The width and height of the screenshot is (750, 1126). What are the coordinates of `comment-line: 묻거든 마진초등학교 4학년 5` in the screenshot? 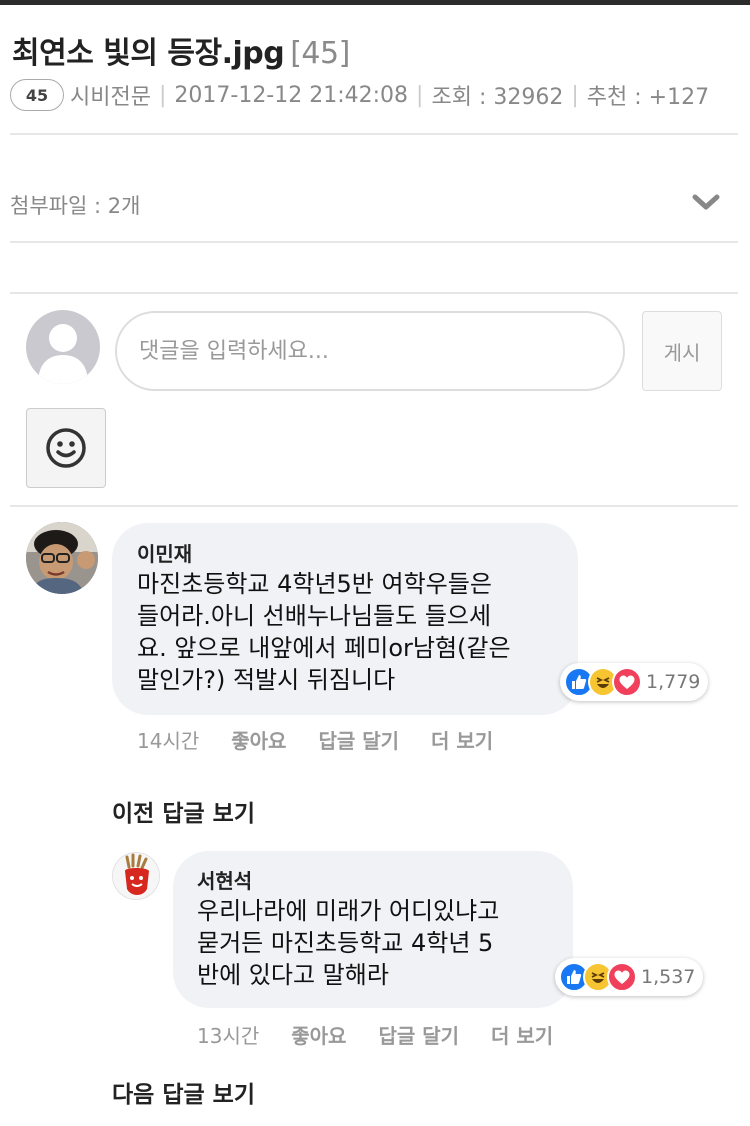 It's located at (345, 943).